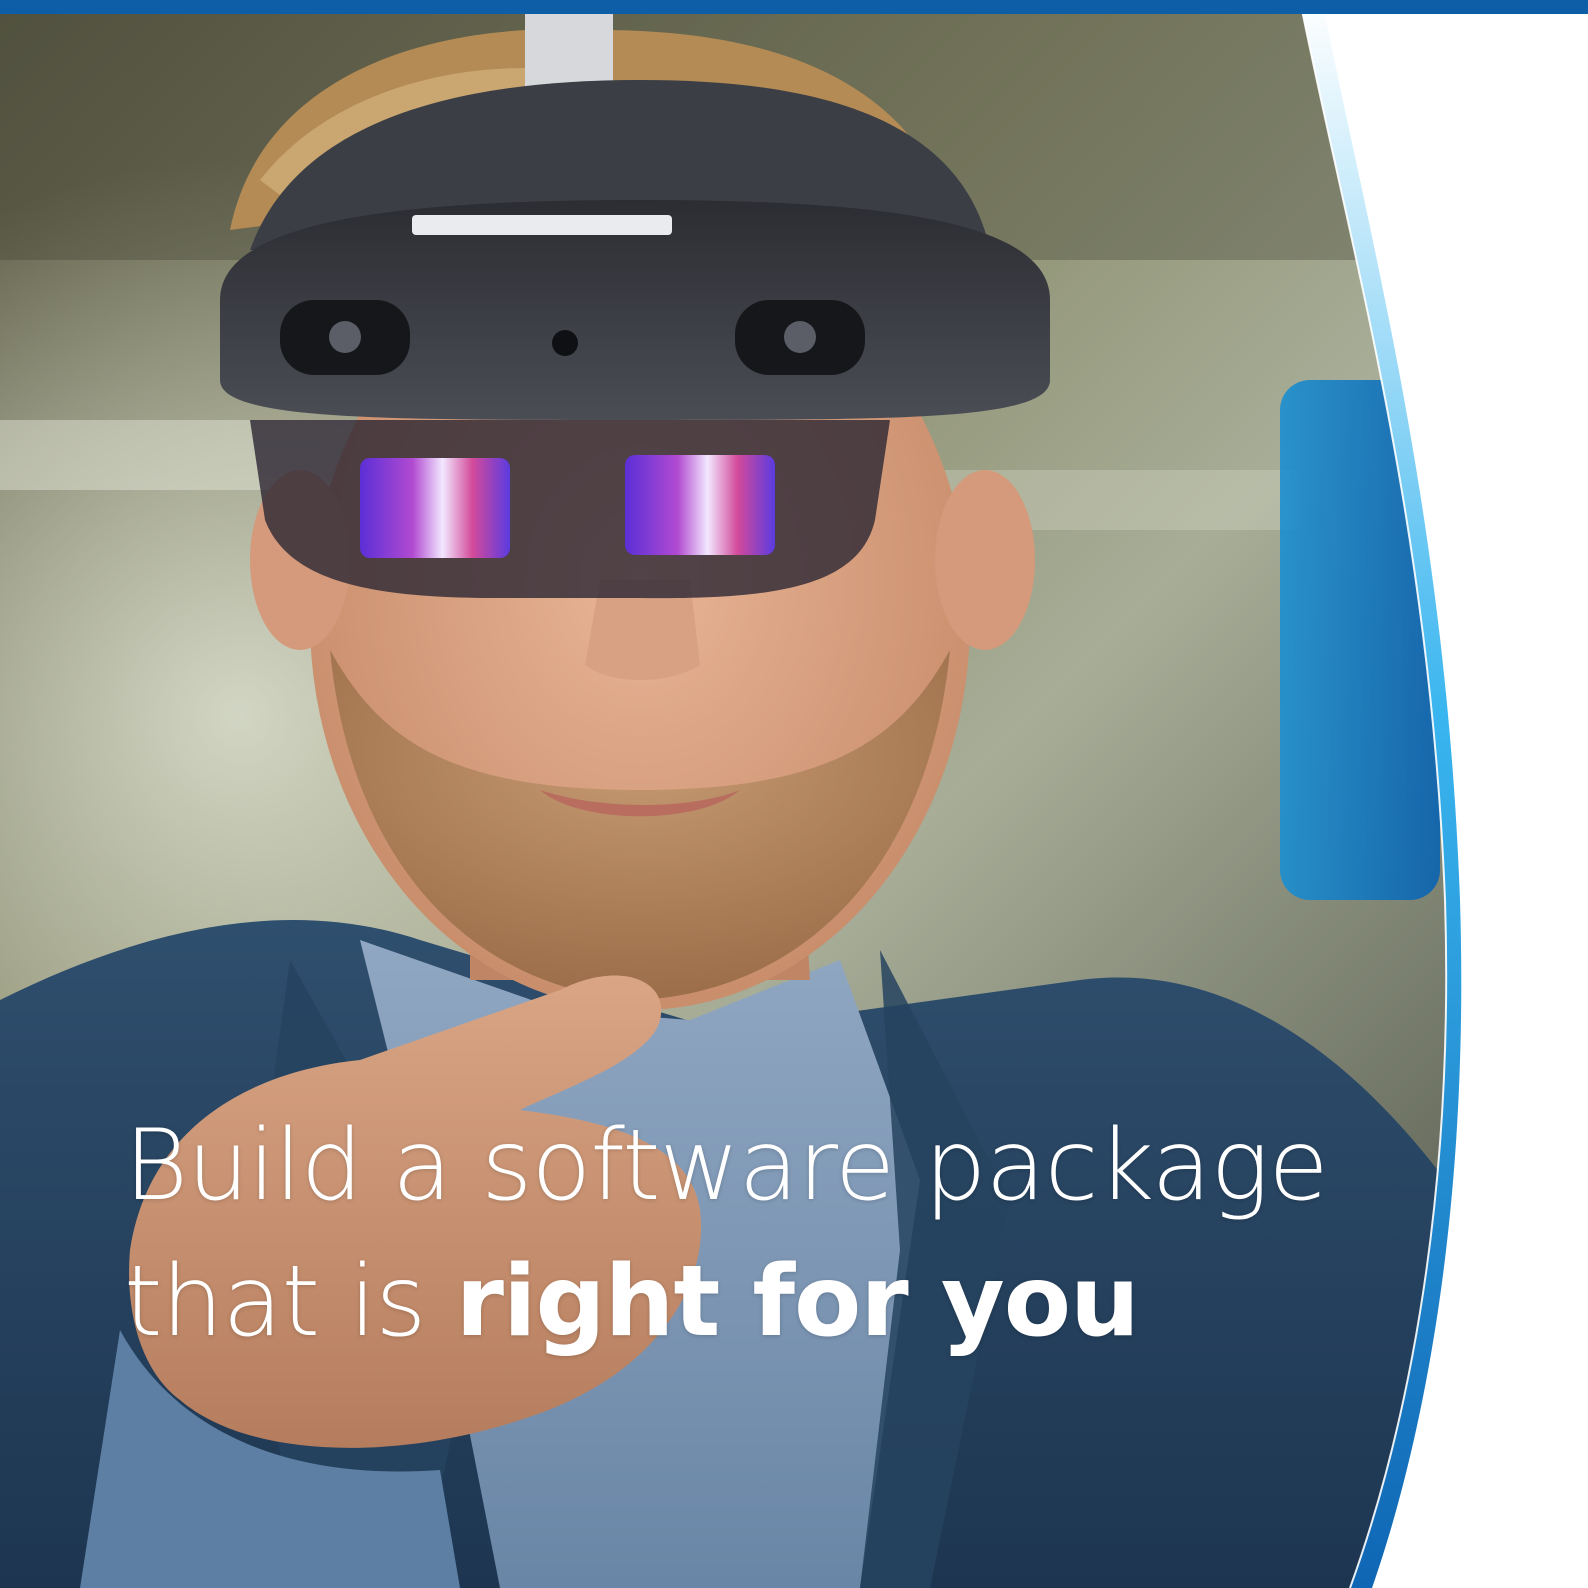 This screenshot has height=1588, width=1588. I want to click on headline-line-2: that is right for you, so click(749, 1302).